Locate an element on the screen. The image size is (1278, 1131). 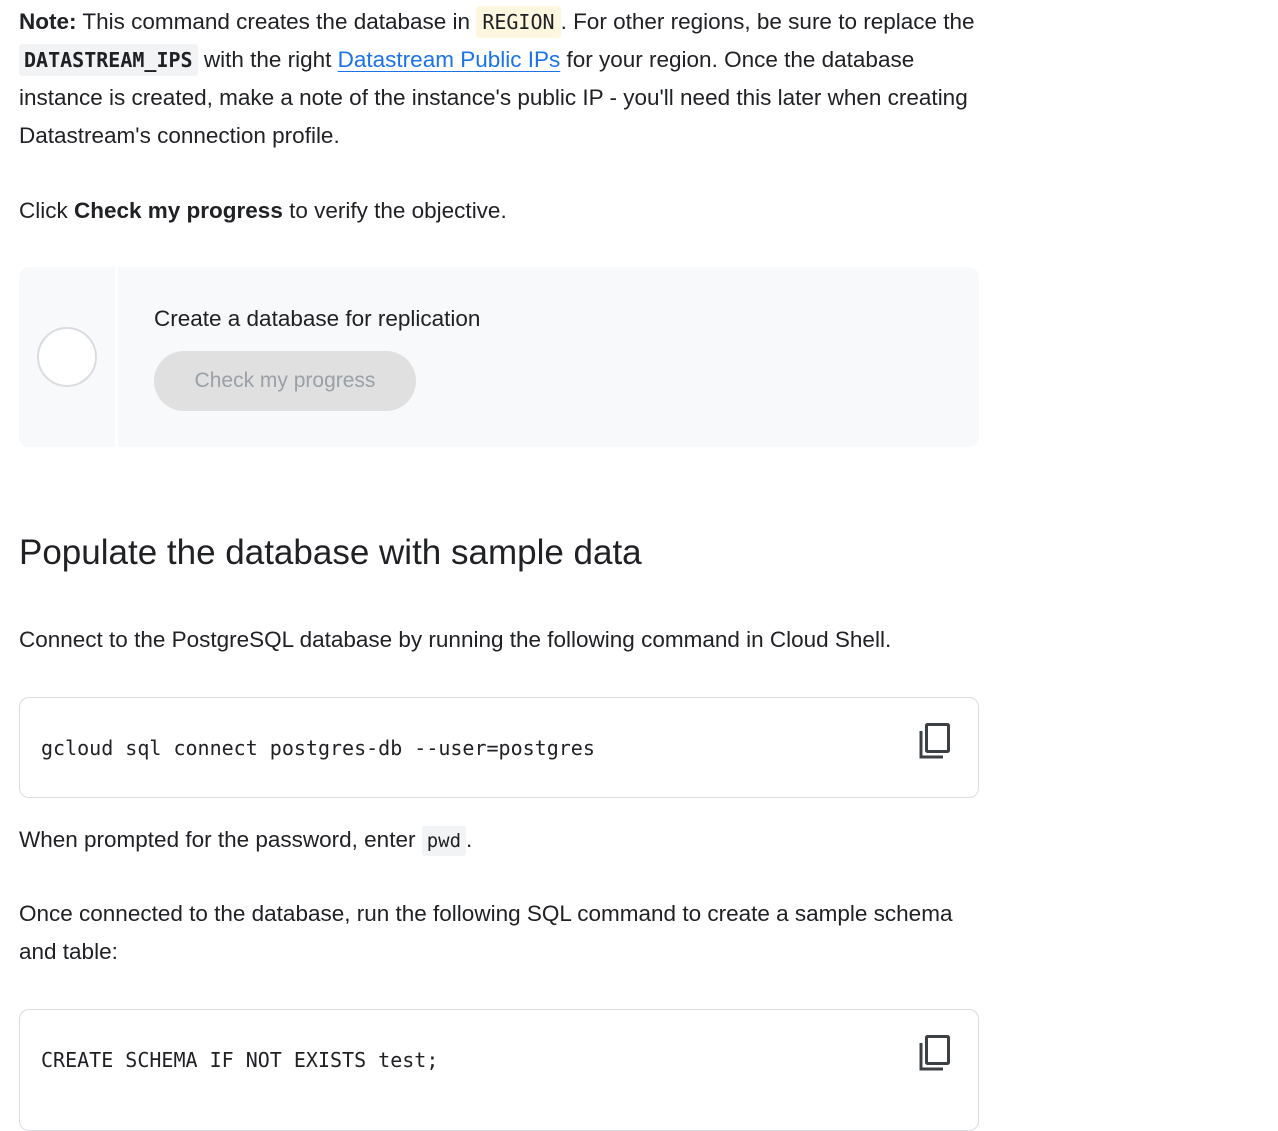
pwd-suffix: . is located at coordinates (469, 839).